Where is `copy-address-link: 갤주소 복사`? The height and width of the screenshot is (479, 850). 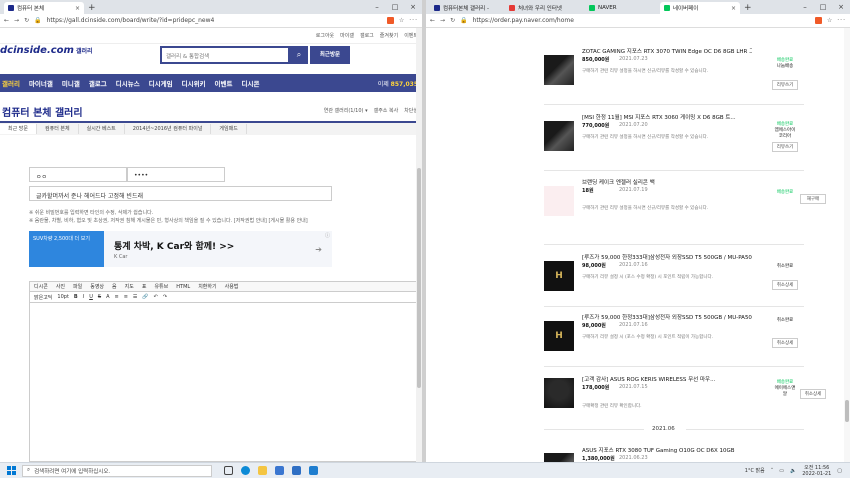 copy-address-link: 갤주소 복사 is located at coordinates (386, 110).